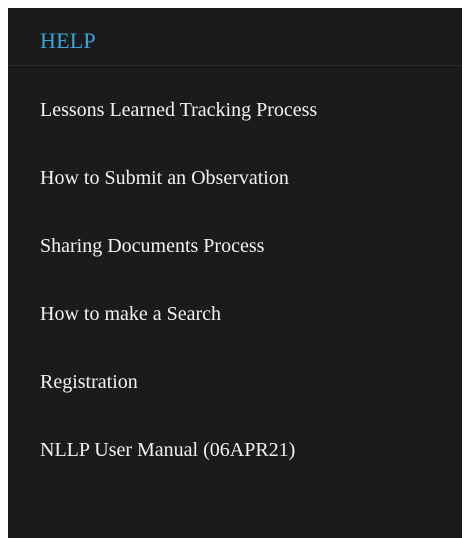  What do you see at coordinates (235, 124) in the screenshot?
I see `list-item: Lessons Learned Tracking Process` at bounding box center [235, 124].